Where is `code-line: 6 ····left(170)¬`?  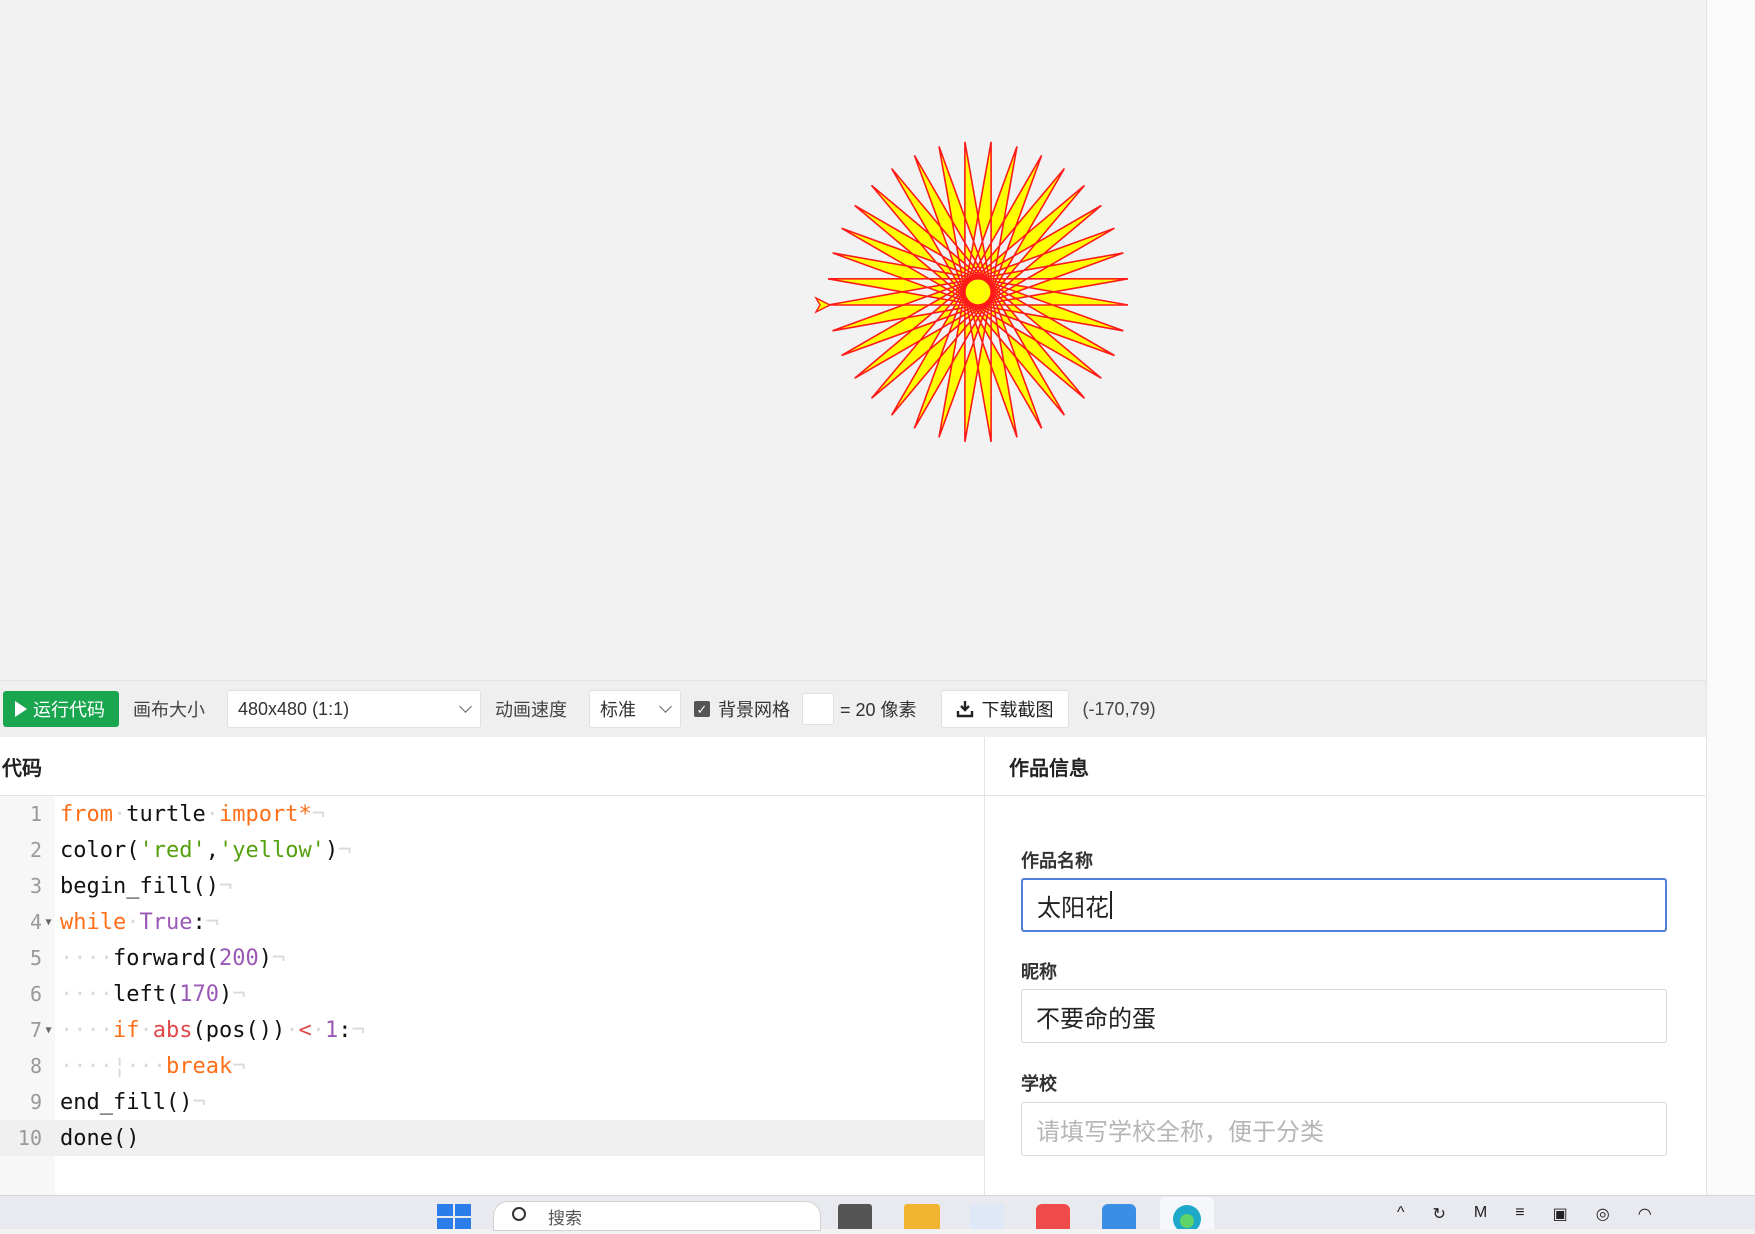 code-line: 6 ····left(170)¬ is located at coordinates (492, 994).